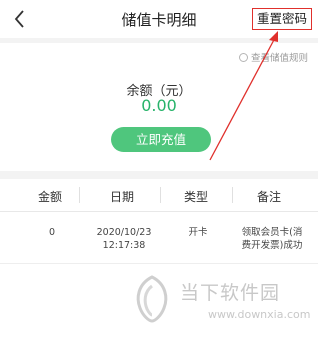 The image size is (320, 346). Describe the element at coordinates (159, 105) in the screenshot. I see `balance-value: 0.00` at that location.